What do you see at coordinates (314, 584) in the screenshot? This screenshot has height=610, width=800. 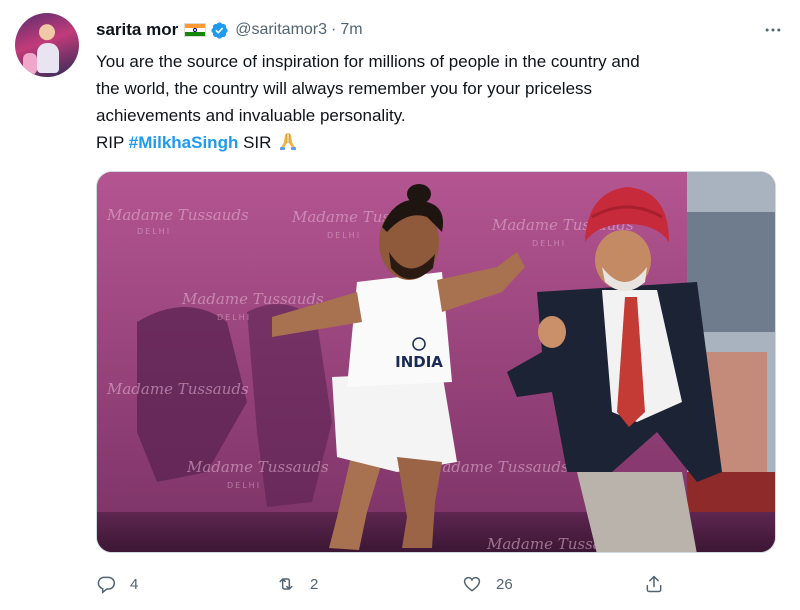 I see `retweet-count: 2` at bounding box center [314, 584].